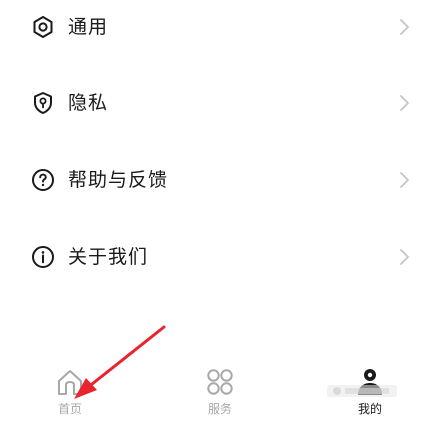 Image resolution: width=439 pixels, height=422 pixels. Describe the element at coordinates (43, 257) in the screenshot. I see `info-circle-icon` at that location.